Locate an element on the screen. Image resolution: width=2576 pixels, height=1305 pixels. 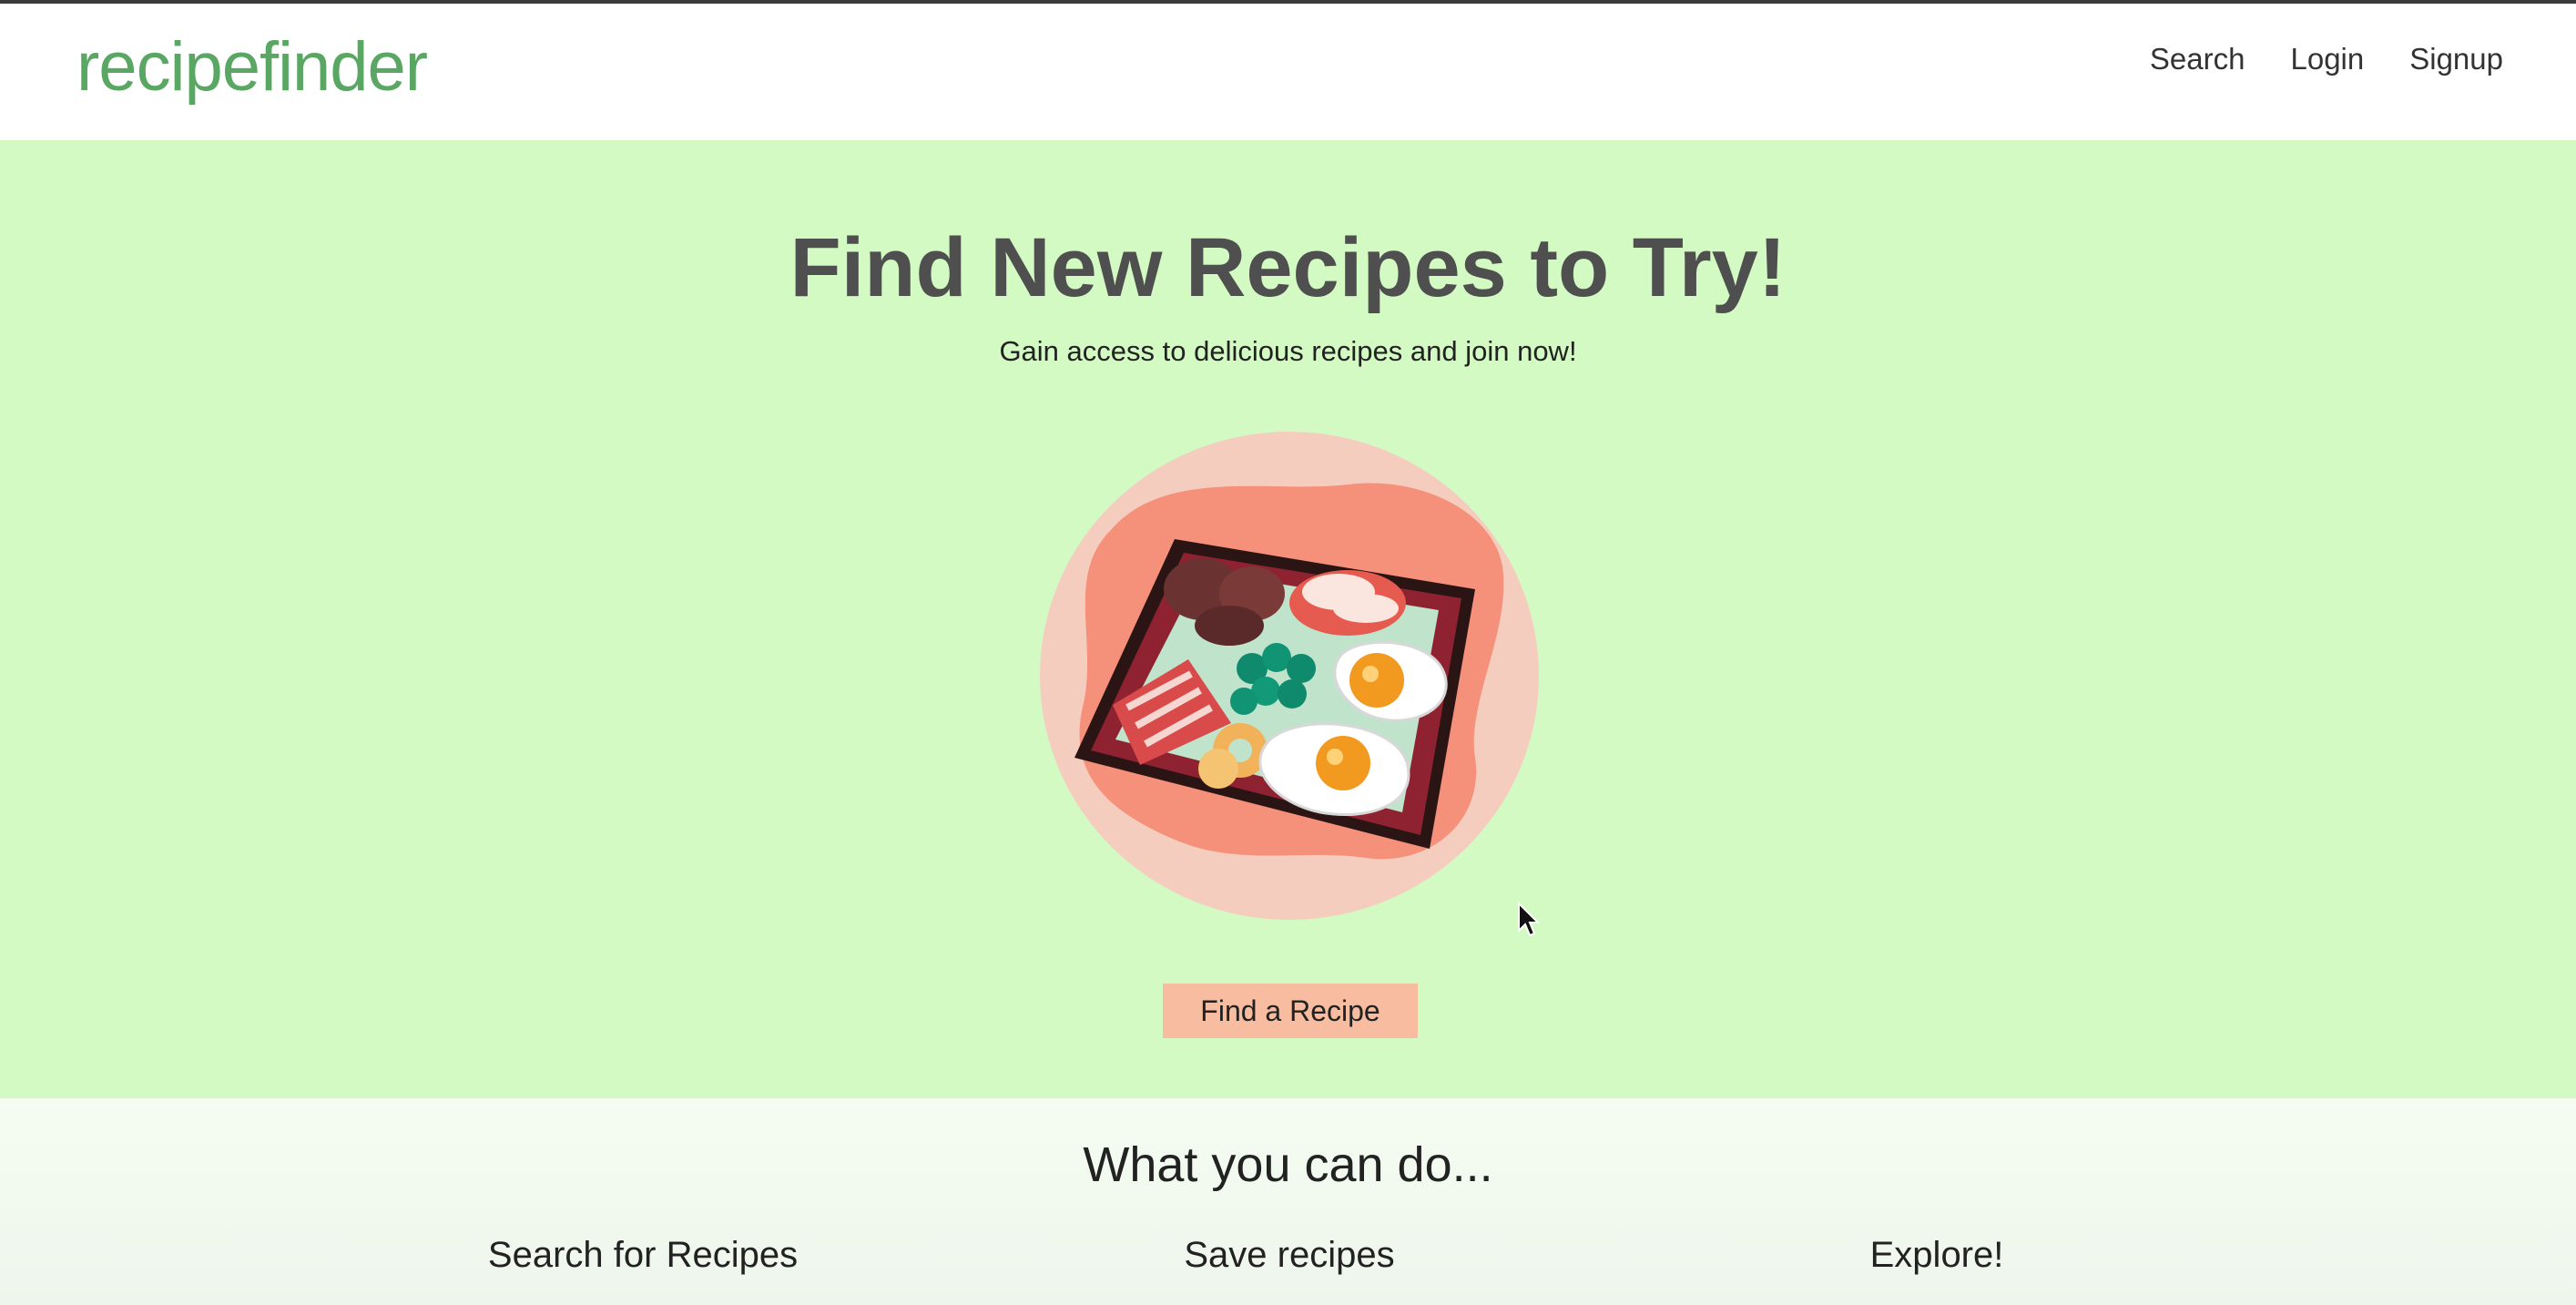
nav-links: Search Login Signup is located at coordinates (2326, 59).